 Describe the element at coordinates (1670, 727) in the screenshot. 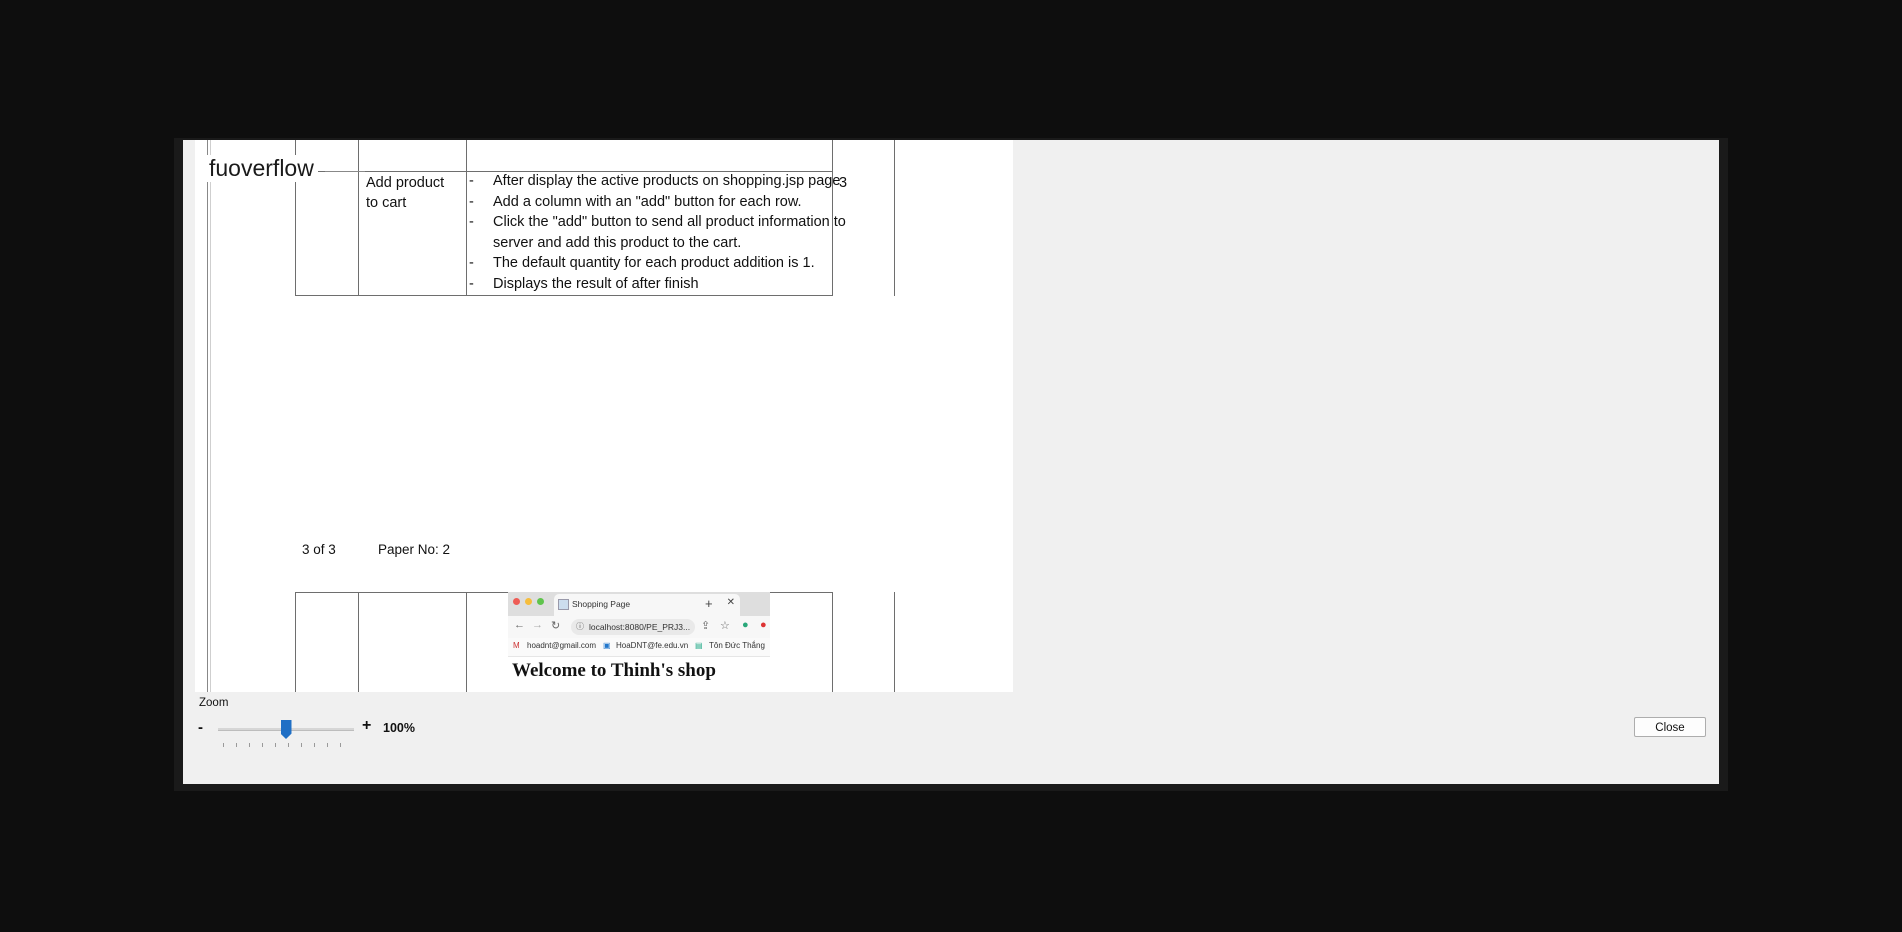

I see `close-button: Close` at that location.